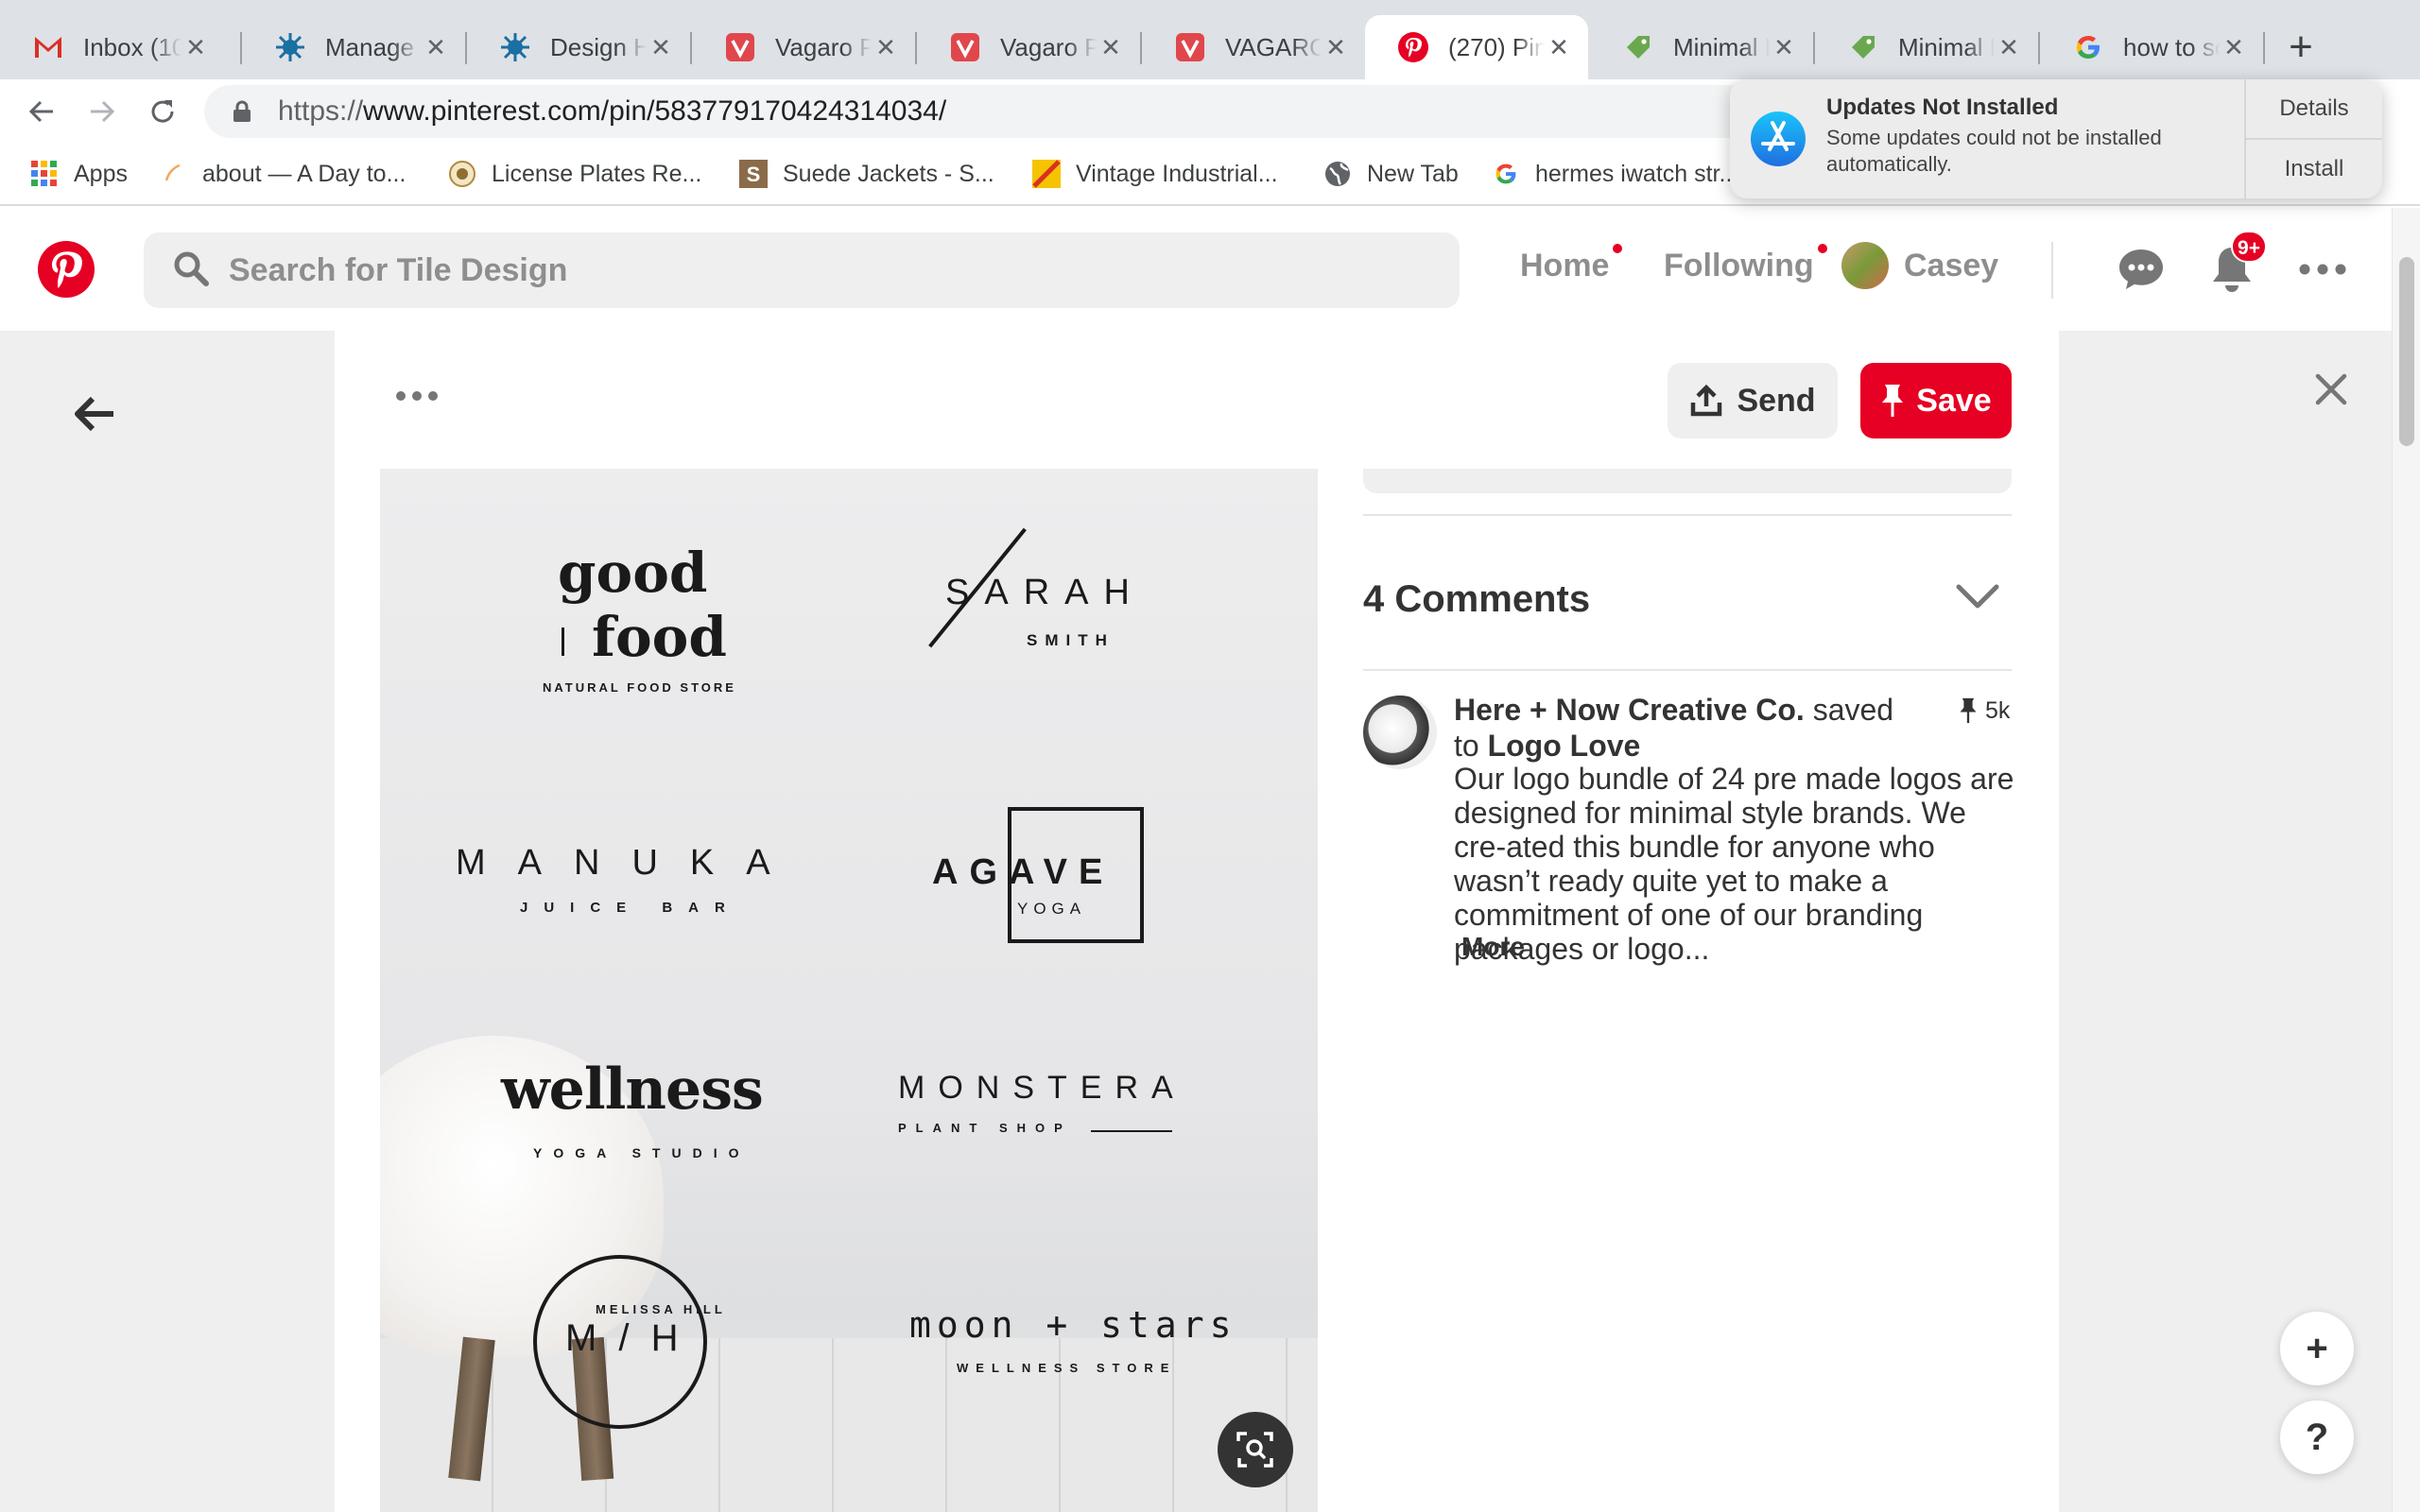  Describe the element at coordinates (353, 47) in the screenshot. I see `tab-manage: Manage P ✕` at that location.